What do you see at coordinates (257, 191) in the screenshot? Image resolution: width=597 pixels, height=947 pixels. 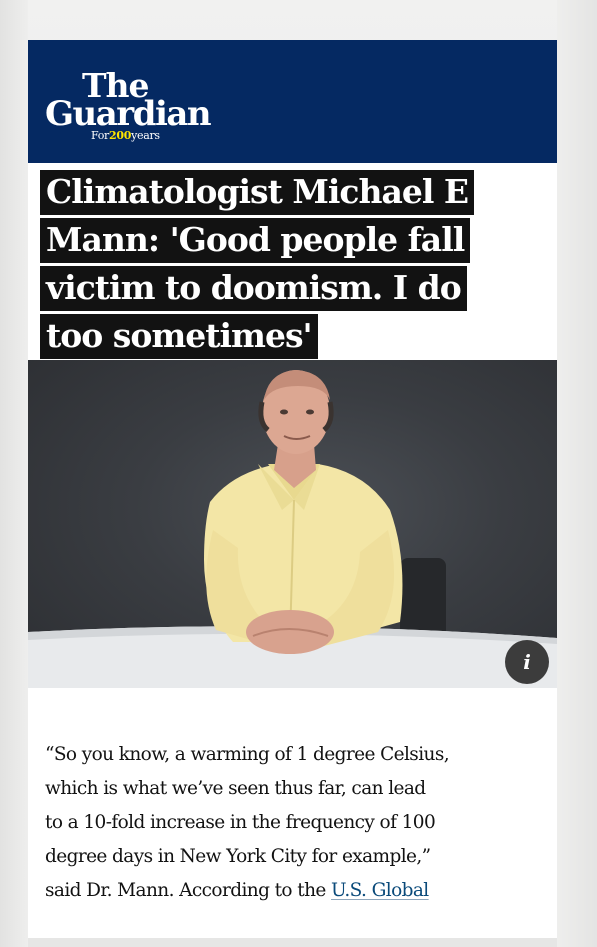 I see `headline-line: Climatologist Michael E` at bounding box center [257, 191].